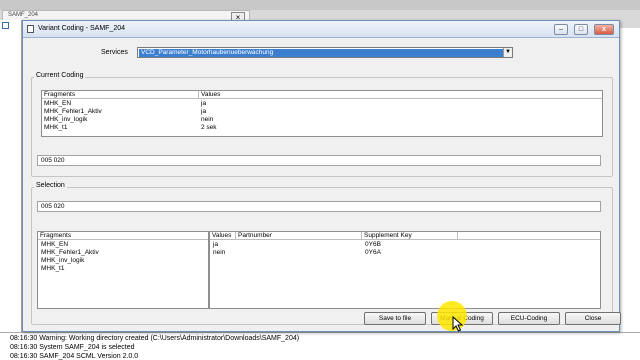 The height and width of the screenshot is (360, 640). Describe the element at coordinates (114, 52) in the screenshot. I see `services-label: Services` at that location.